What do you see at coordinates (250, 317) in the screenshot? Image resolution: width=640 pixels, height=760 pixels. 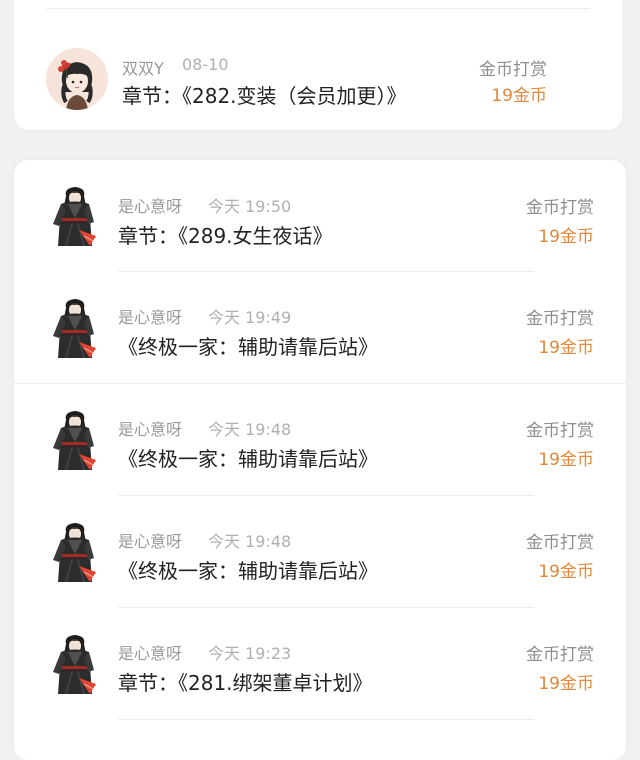 I see `timestamp: 今天 19:49` at bounding box center [250, 317].